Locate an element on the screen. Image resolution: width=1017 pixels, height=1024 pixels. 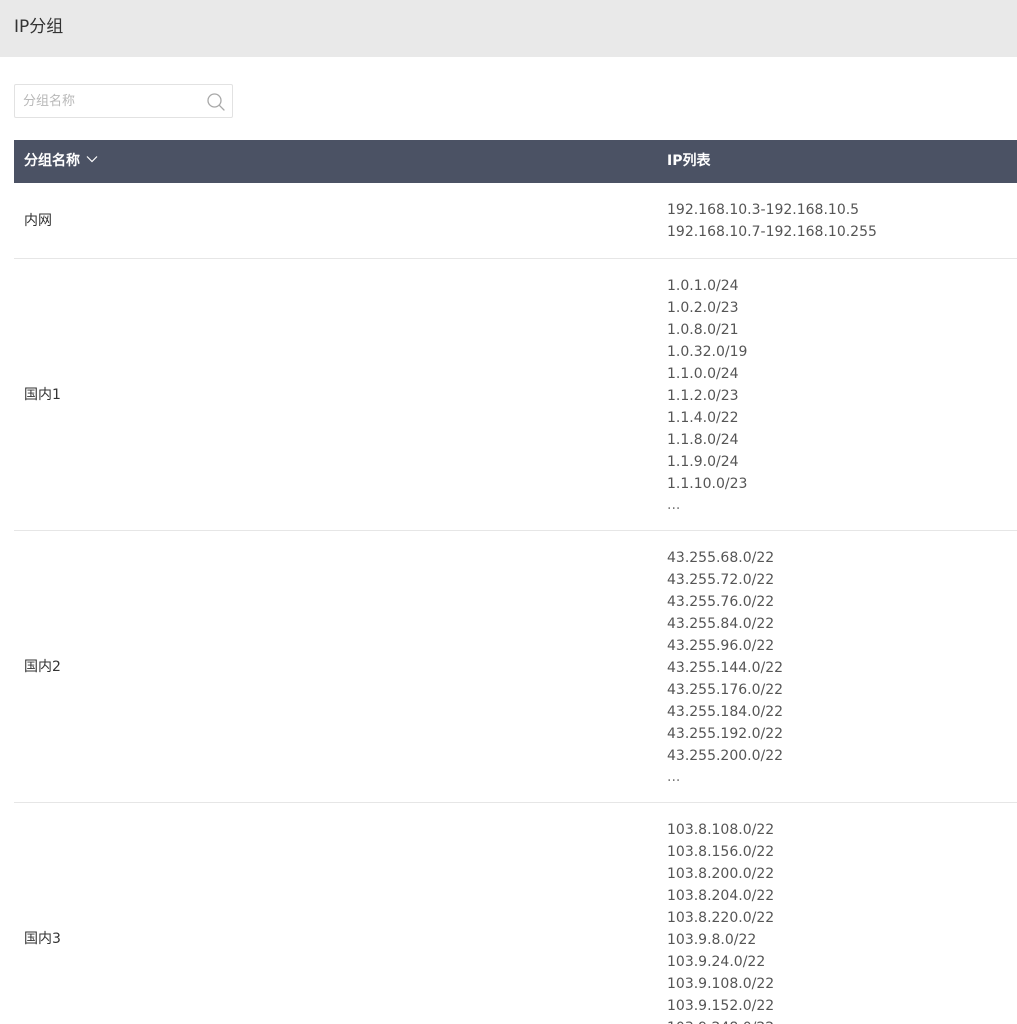
title-bar: IP分组 is located at coordinates (508, 28).